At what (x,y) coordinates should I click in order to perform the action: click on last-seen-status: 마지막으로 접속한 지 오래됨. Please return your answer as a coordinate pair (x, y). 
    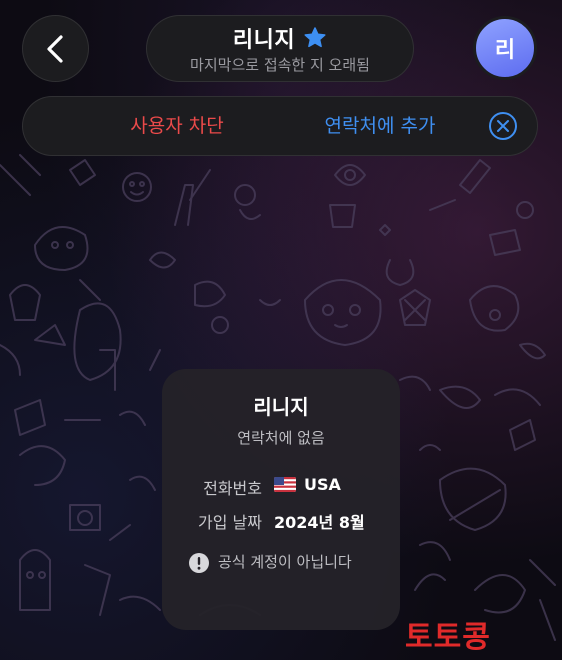
    Looking at the image, I should click on (280, 65).